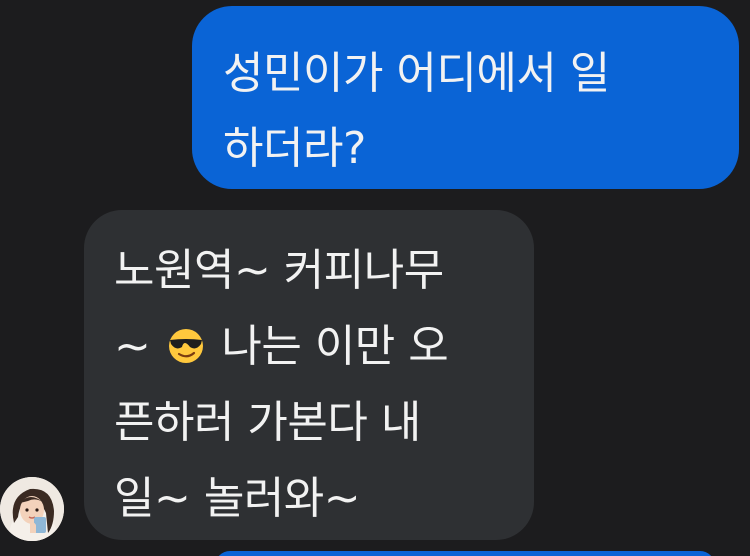  Describe the element at coordinates (237, 498) in the screenshot. I see `message-text-line: 일~ 놀러와~` at that location.